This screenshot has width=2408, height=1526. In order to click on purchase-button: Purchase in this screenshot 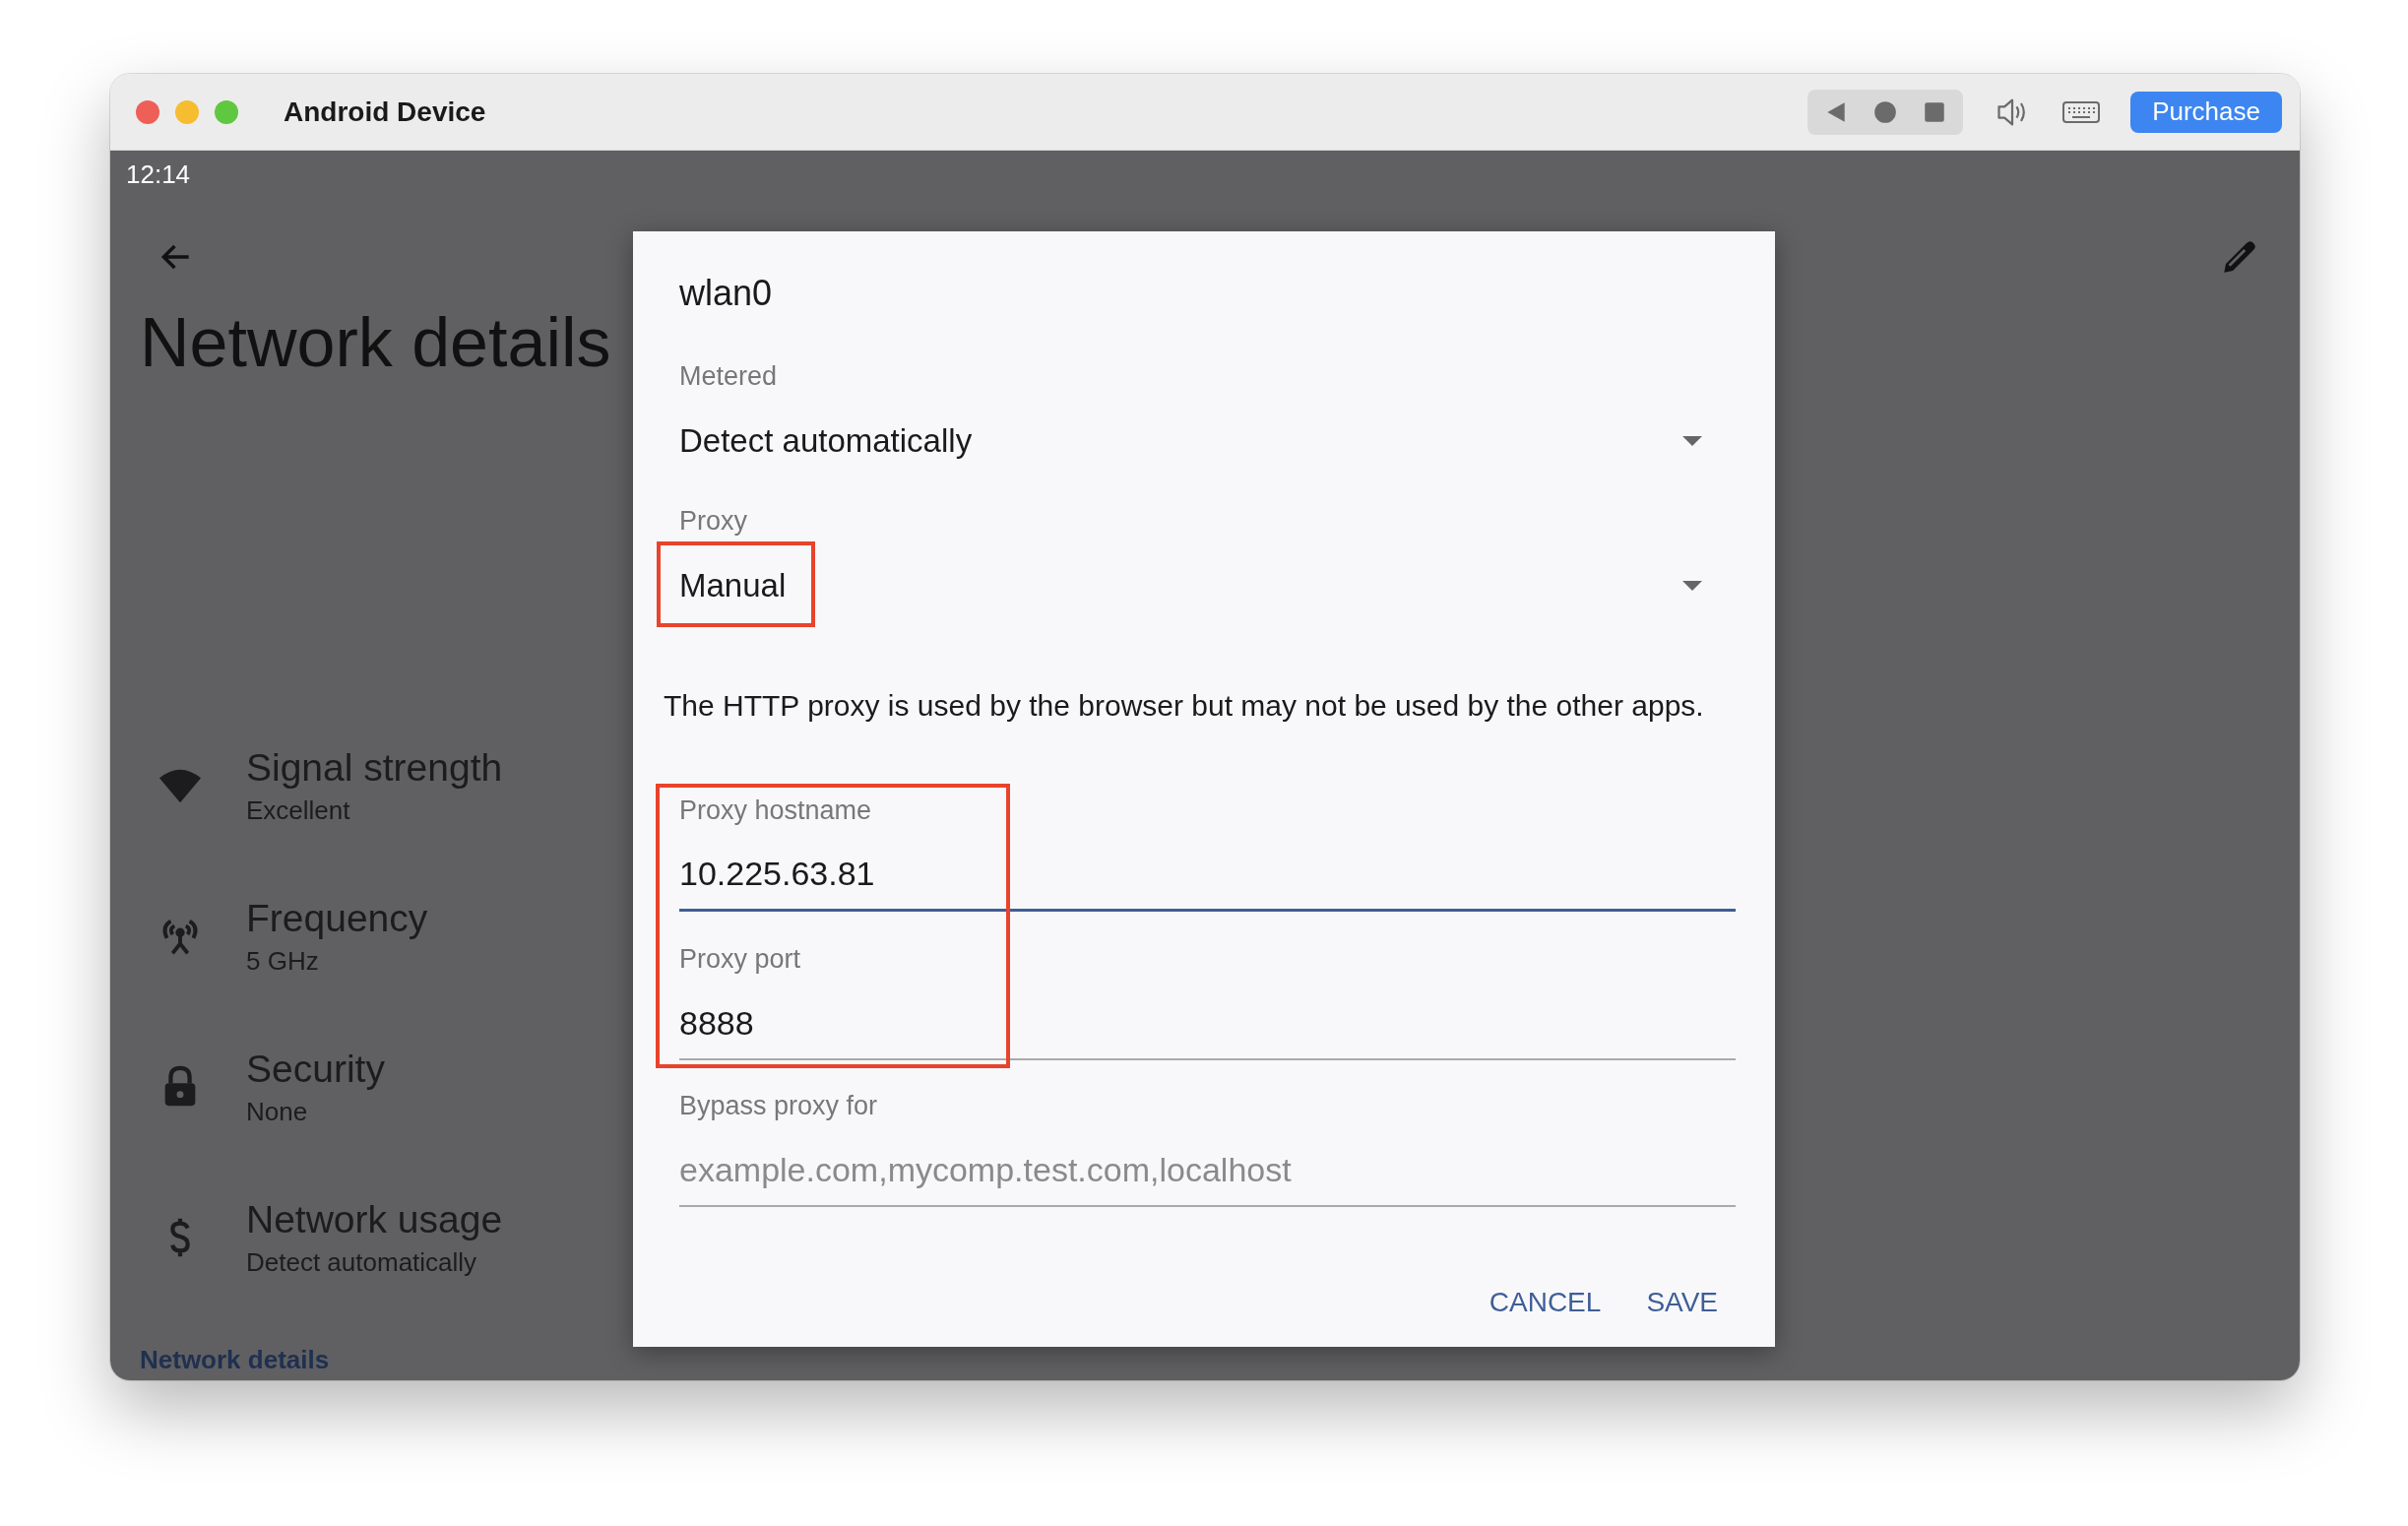, I will do `click(2206, 112)`.